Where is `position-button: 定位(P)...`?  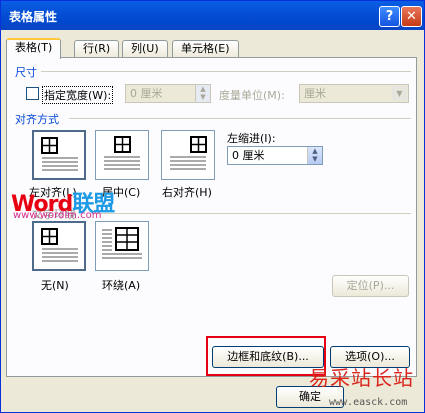 position-button: 定位(P)... is located at coordinates (370, 286).